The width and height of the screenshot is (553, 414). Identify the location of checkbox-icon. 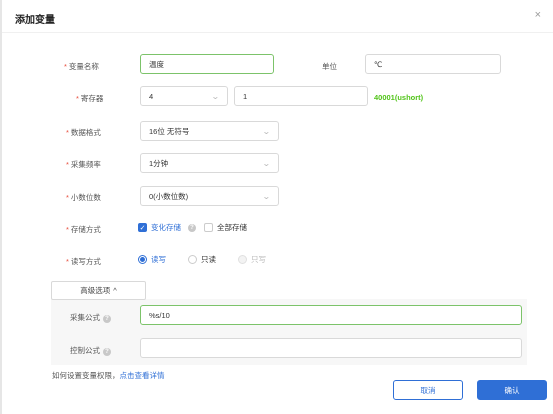
(208, 227).